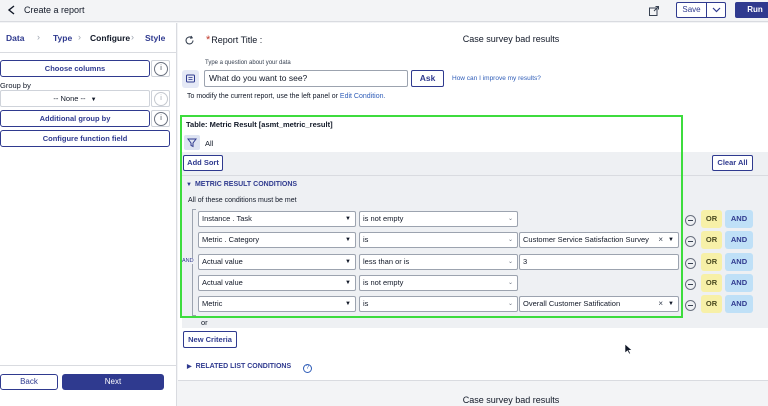 The height and width of the screenshot is (406, 768). I want to click on mouse-cursor-icon, so click(628, 349).